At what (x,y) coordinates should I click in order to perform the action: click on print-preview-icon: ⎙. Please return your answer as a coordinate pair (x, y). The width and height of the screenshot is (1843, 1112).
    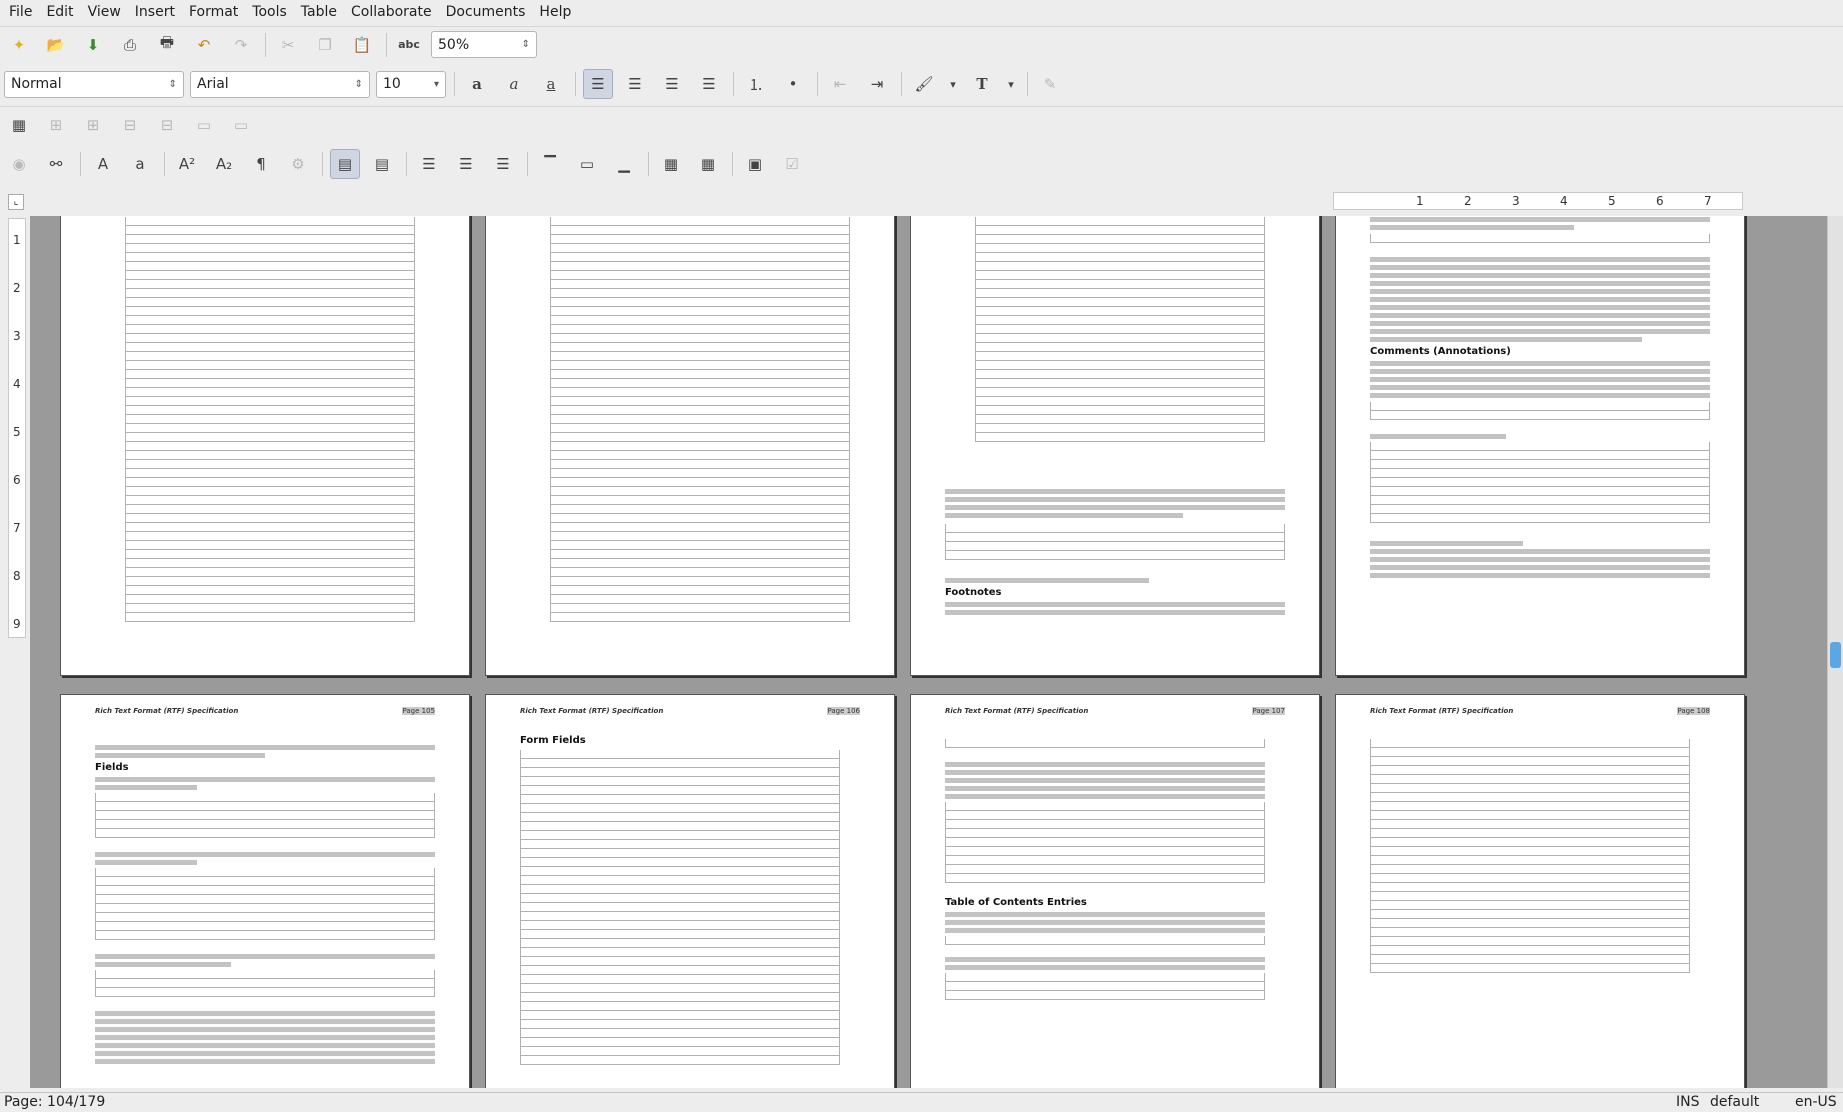
    Looking at the image, I should click on (130, 45).